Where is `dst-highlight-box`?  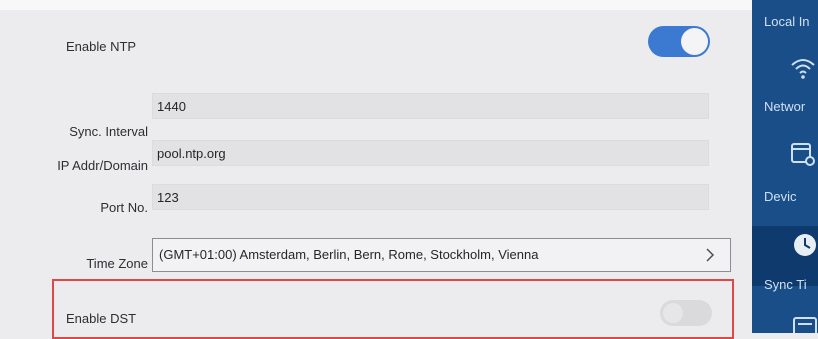 dst-highlight-box is located at coordinates (393, 309).